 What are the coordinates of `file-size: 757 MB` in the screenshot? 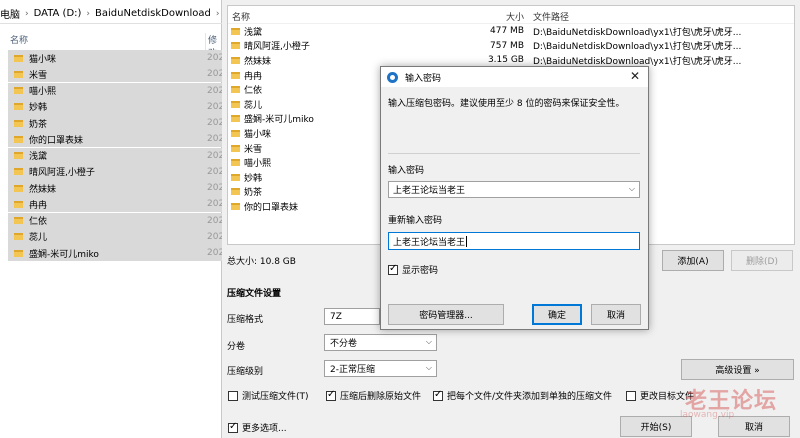 It's located at (507, 45).